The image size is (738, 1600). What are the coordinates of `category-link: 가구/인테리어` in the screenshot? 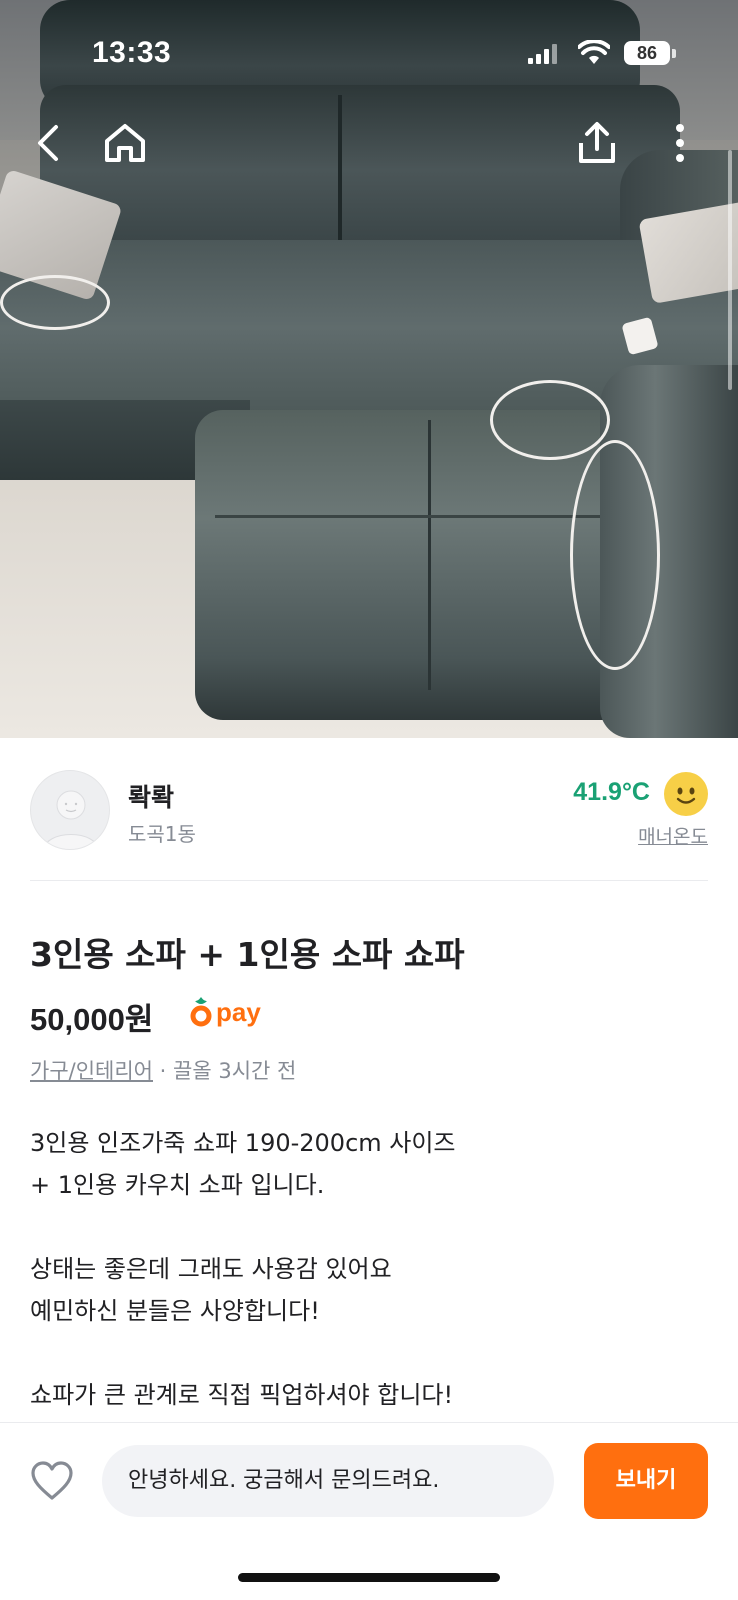 It's located at (91, 1071).